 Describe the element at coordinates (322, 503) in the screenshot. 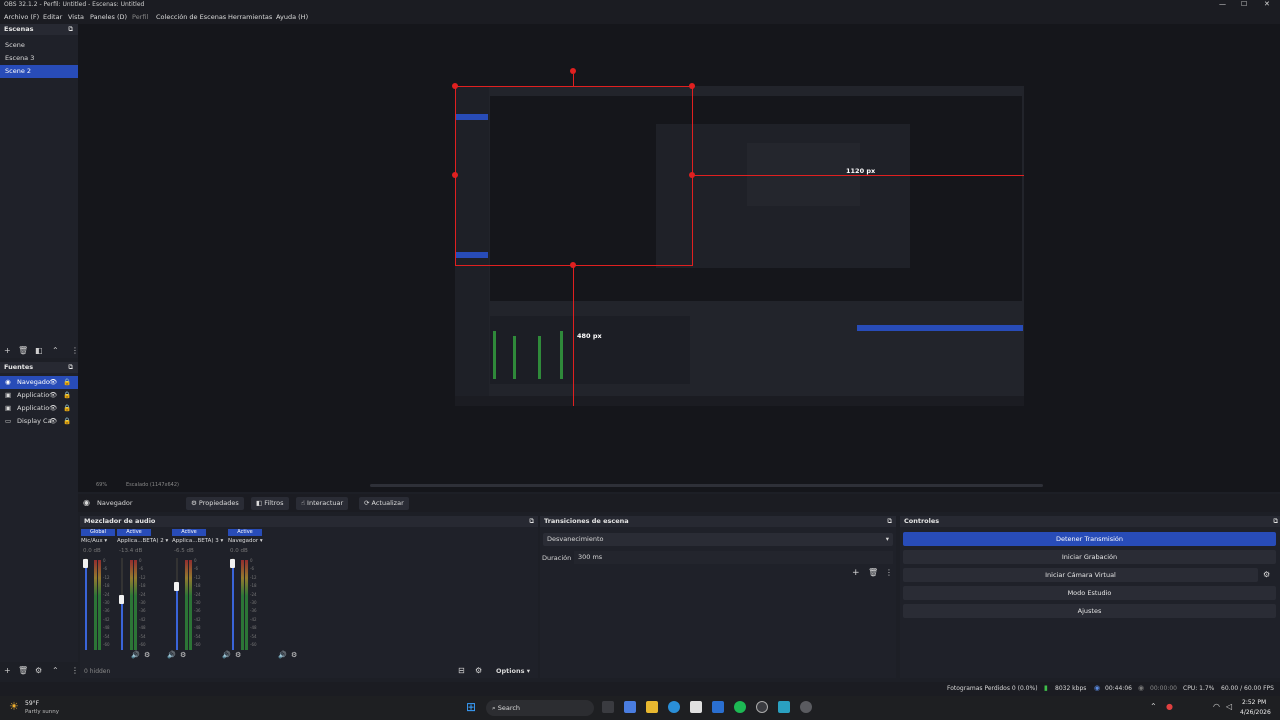

I see `interact-button: ☝ Interactuar` at that location.